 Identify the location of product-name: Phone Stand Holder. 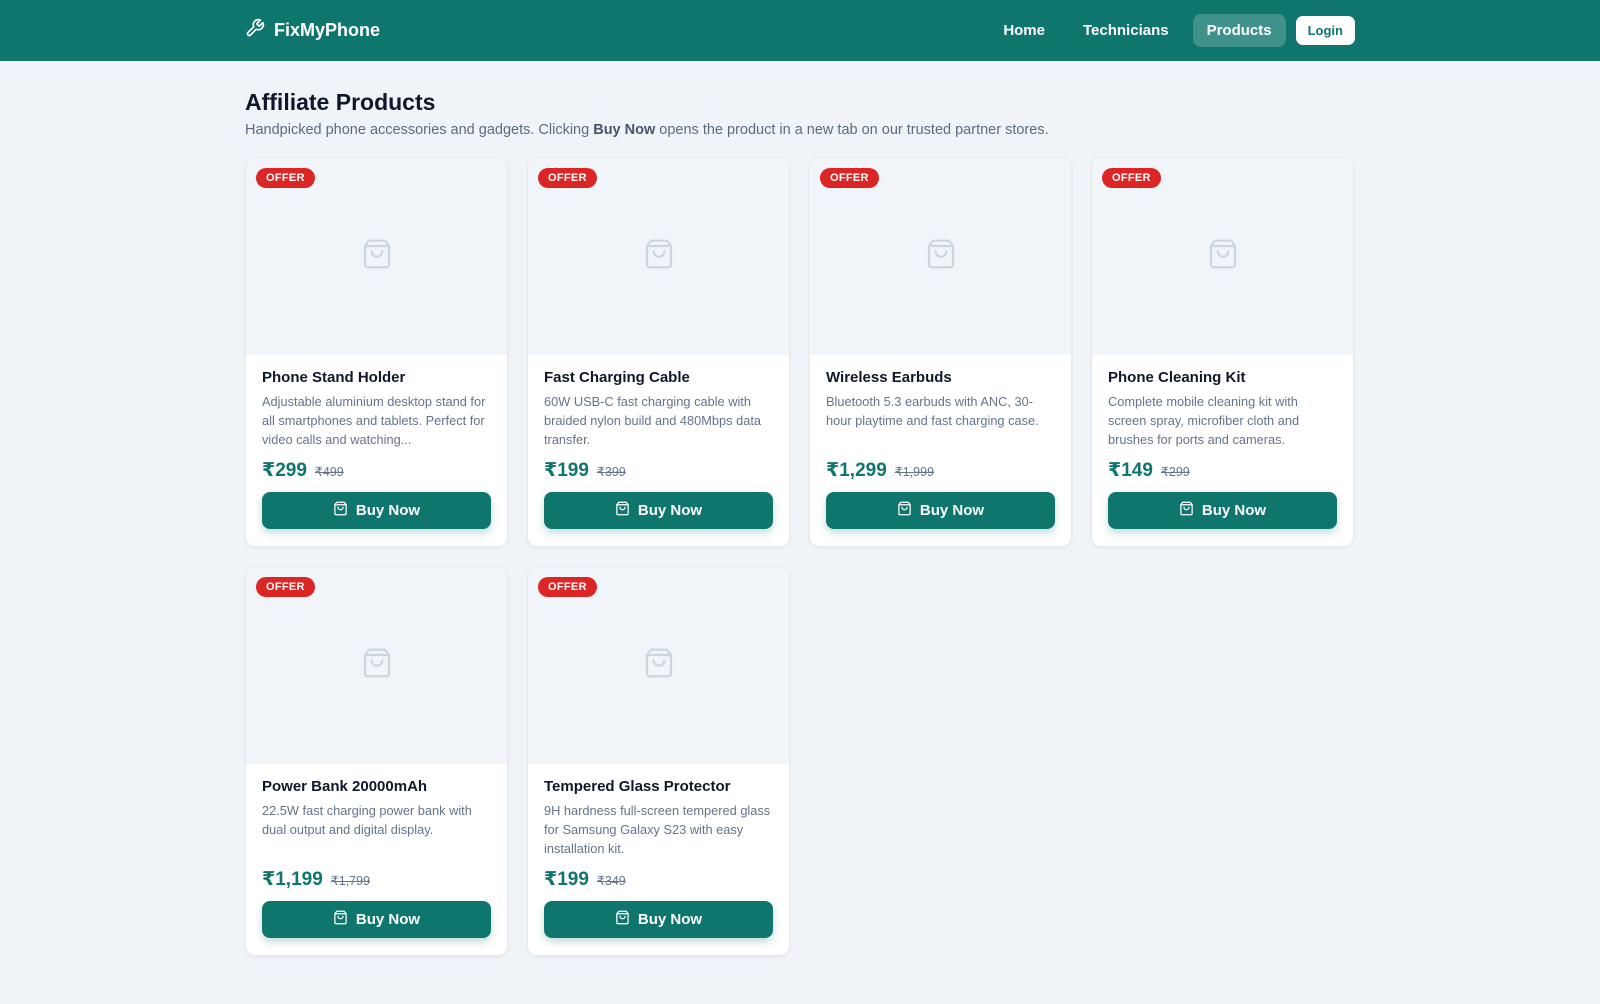
(334, 377).